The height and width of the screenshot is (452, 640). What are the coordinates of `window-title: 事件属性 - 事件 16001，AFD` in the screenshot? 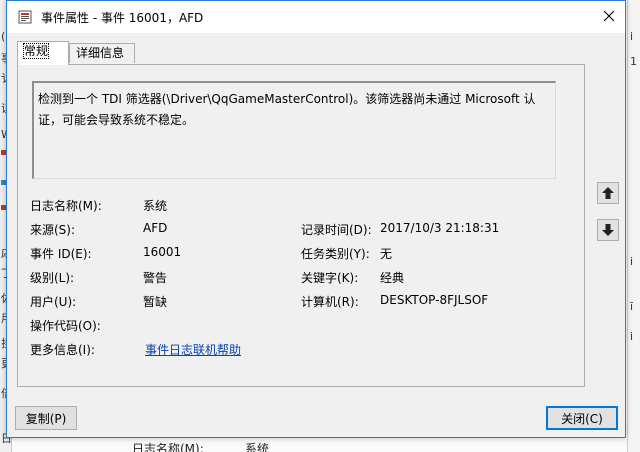 It's located at (122, 18).